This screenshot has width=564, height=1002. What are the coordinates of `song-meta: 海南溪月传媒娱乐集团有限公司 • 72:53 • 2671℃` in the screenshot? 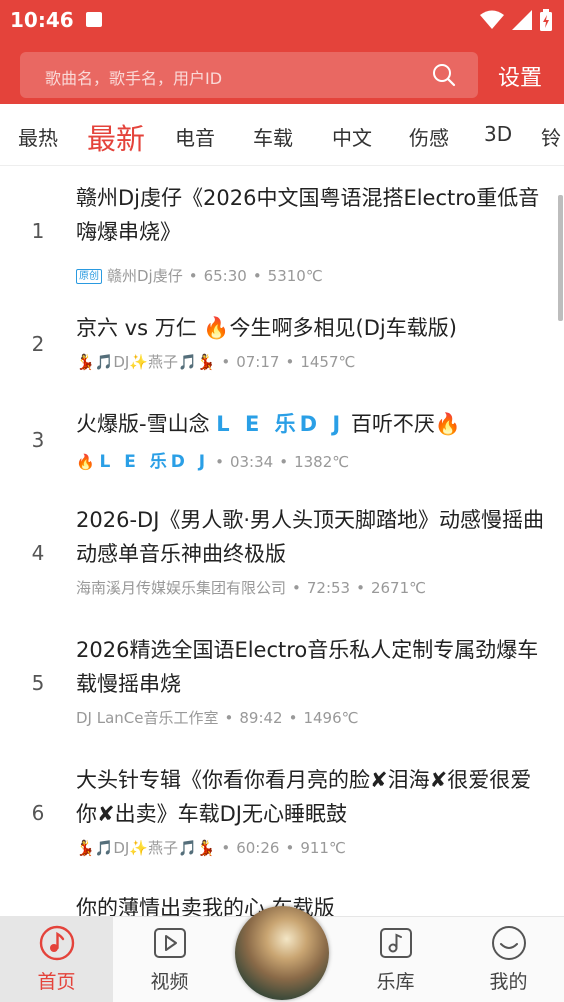 It's located at (251, 588).